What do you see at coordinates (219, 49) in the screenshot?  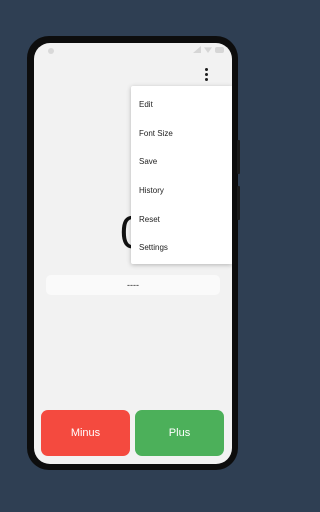 I see `battery-icon` at bounding box center [219, 49].